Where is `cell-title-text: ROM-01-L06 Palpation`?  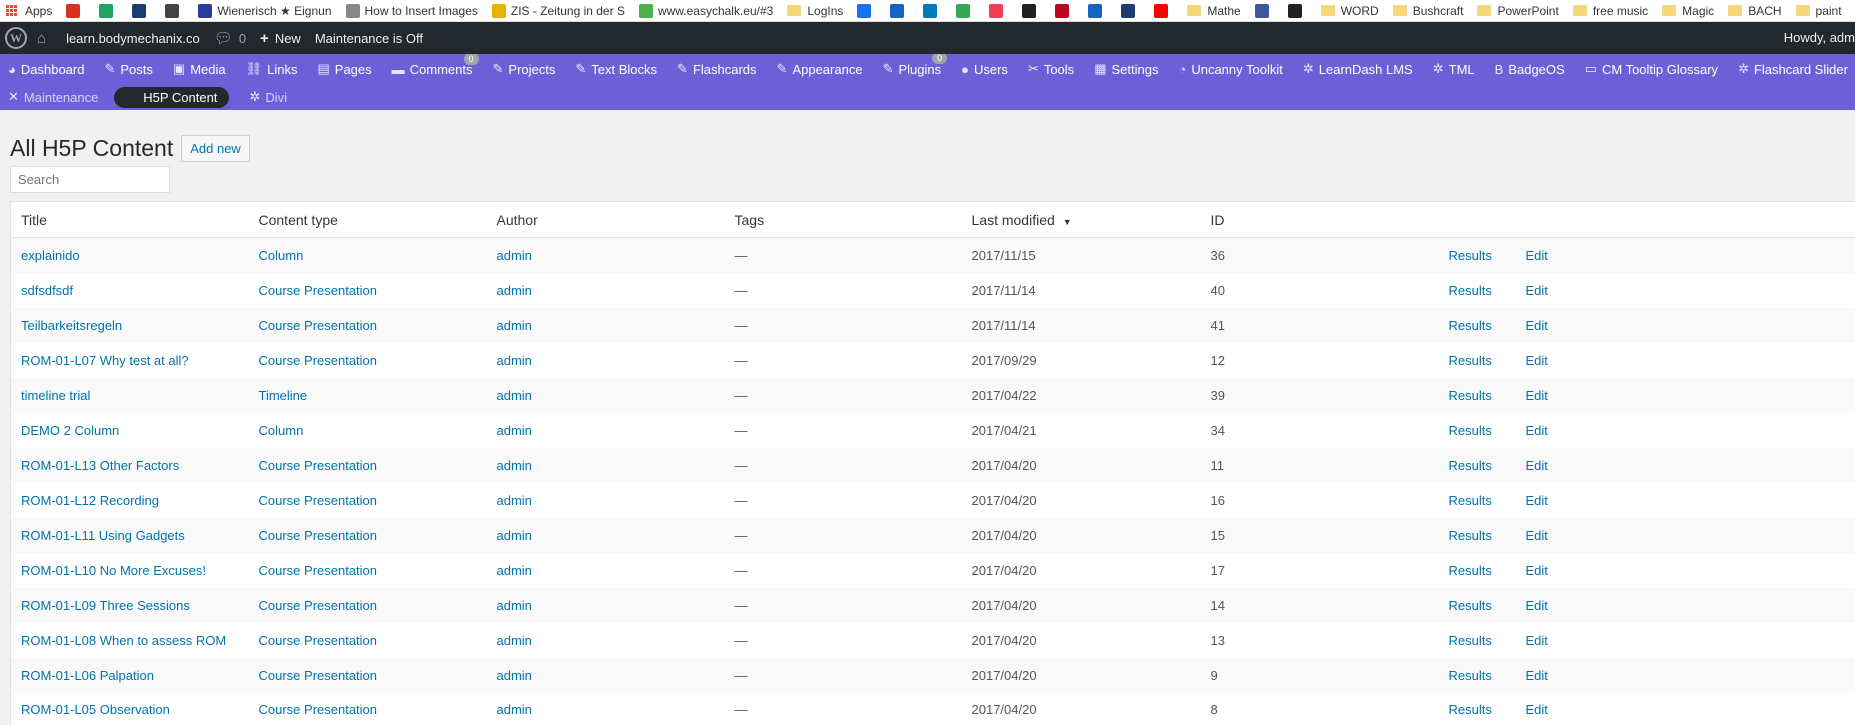 cell-title-text: ROM-01-L06 Palpation is located at coordinates (87, 675).